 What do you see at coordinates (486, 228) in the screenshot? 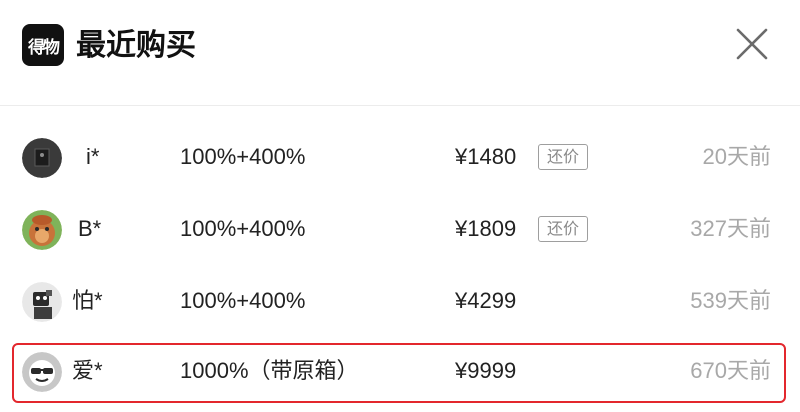
I see `item-price: ¥1809` at bounding box center [486, 228].